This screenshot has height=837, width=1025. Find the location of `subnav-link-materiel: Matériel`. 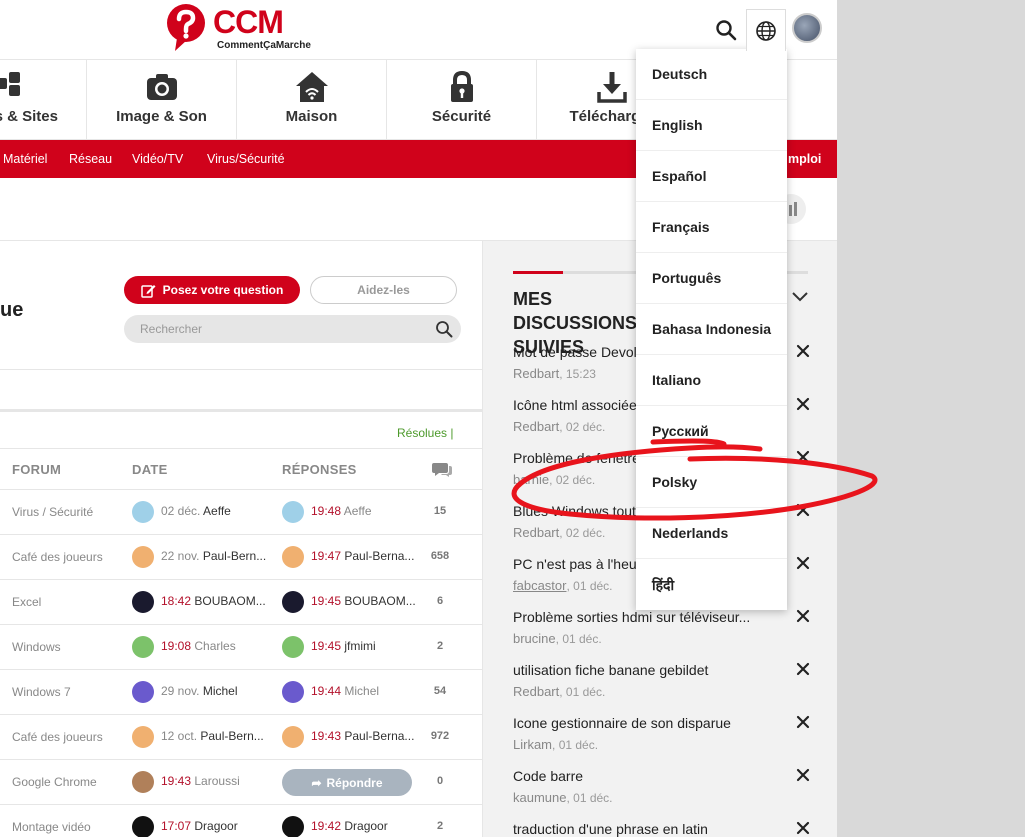

subnav-link-materiel: Matériel is located at coordinates (25, 159).